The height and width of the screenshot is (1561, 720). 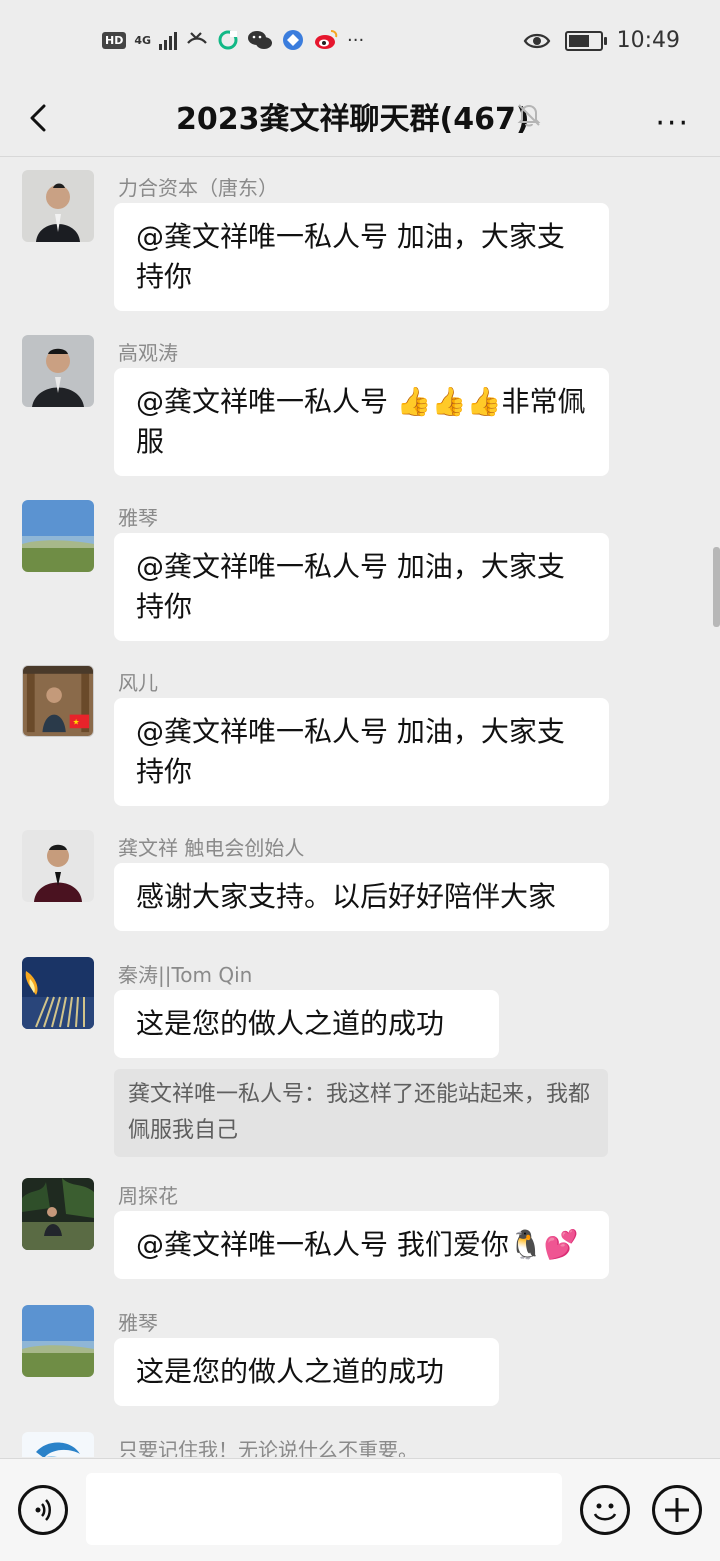 I want to click on chat-header: 2023龚文祥聊天群(467) ···, so click(x=360, y=120).